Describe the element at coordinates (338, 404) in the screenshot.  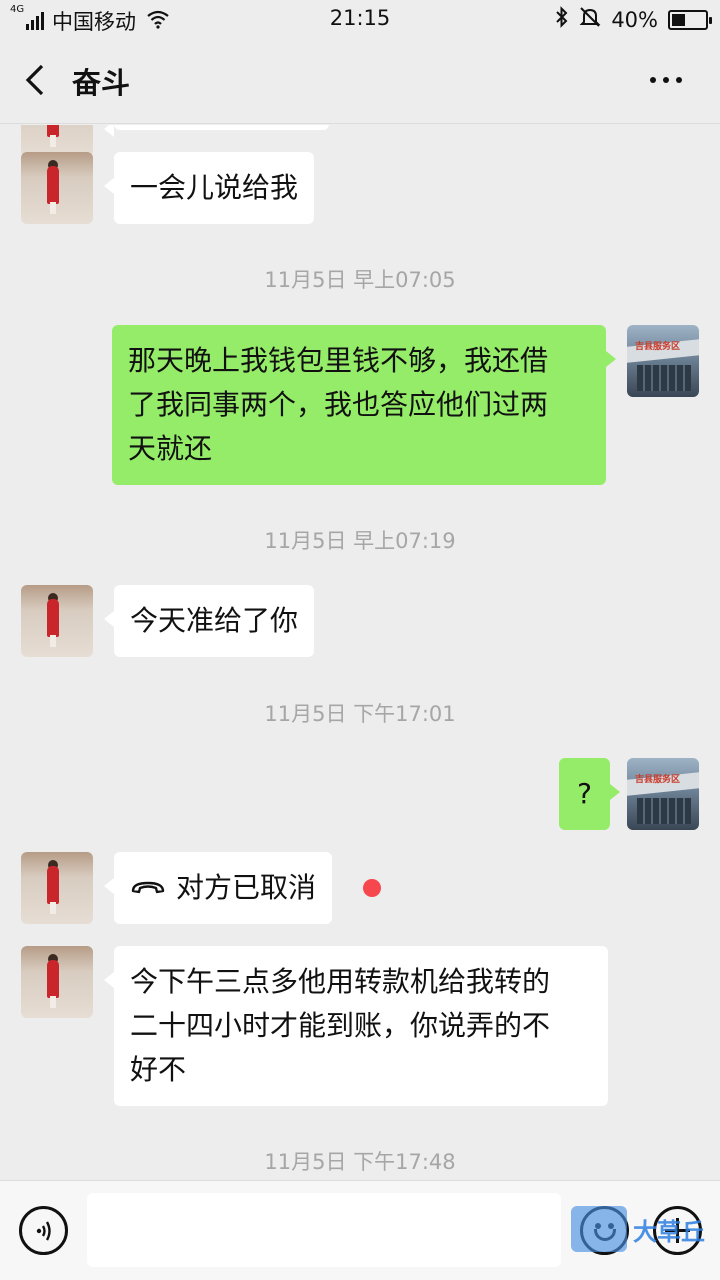
I see `message-line: 了我同事两个，我也答应他们过两` at that location.